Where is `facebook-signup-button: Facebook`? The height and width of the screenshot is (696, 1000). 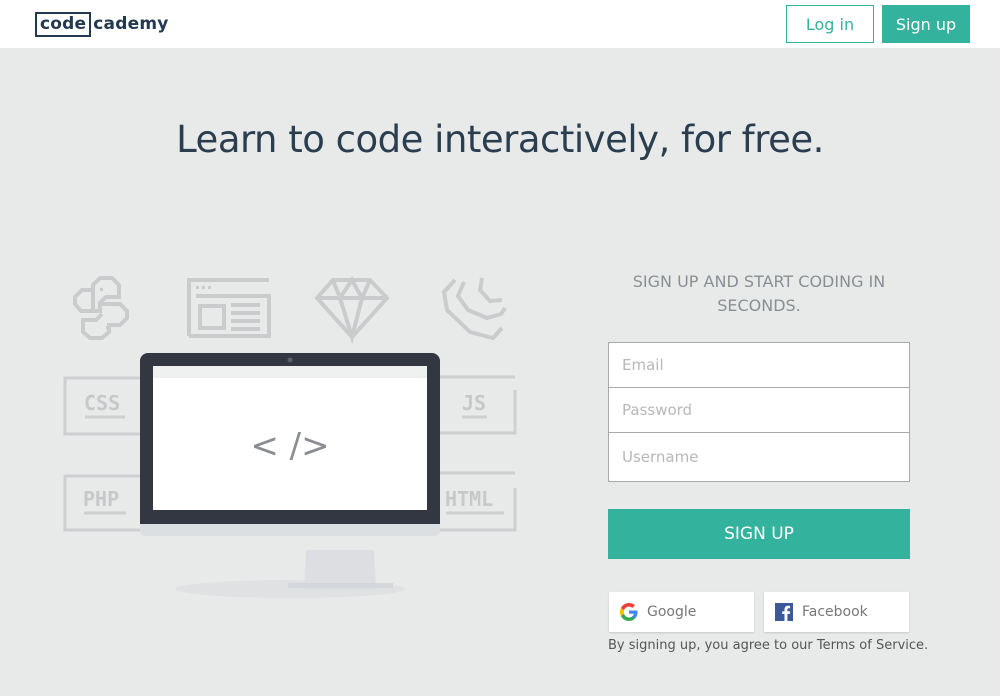 facebook-signup-button: Facebook is located at coordinates (836, 612).